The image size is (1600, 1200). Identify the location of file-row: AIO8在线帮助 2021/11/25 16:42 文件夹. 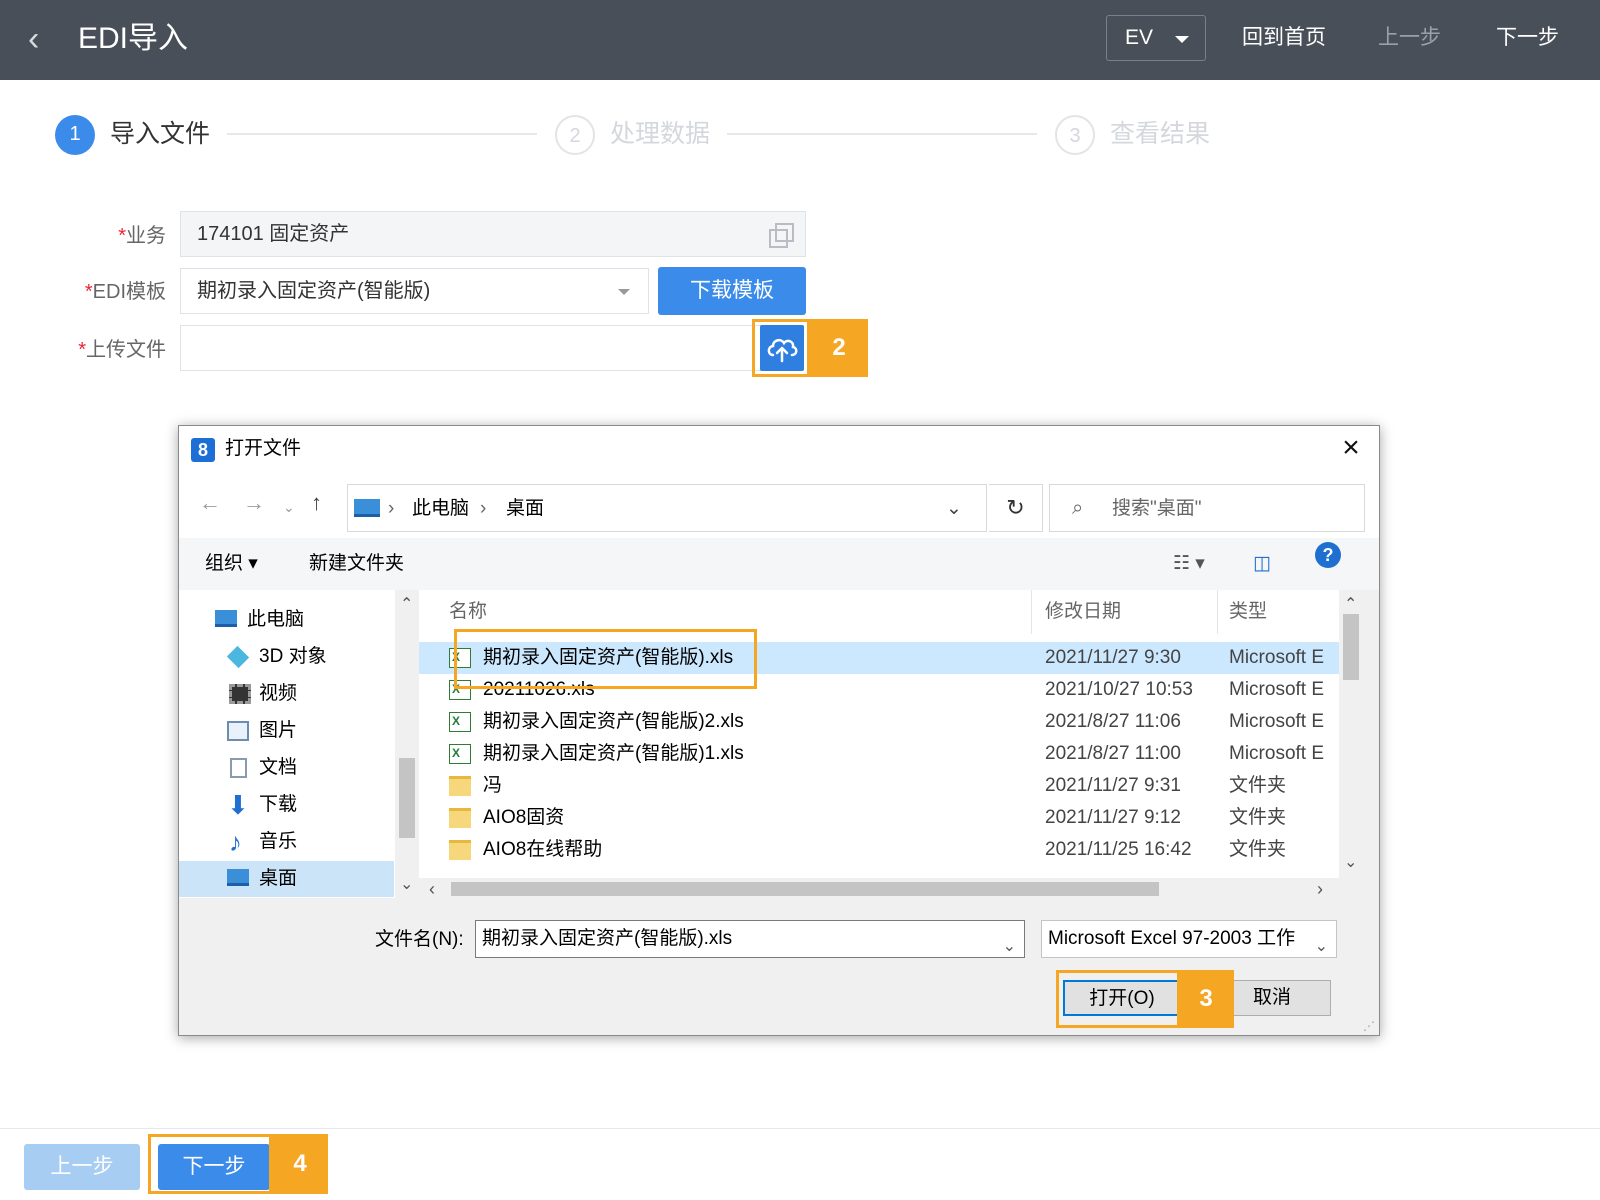
(879, 850).